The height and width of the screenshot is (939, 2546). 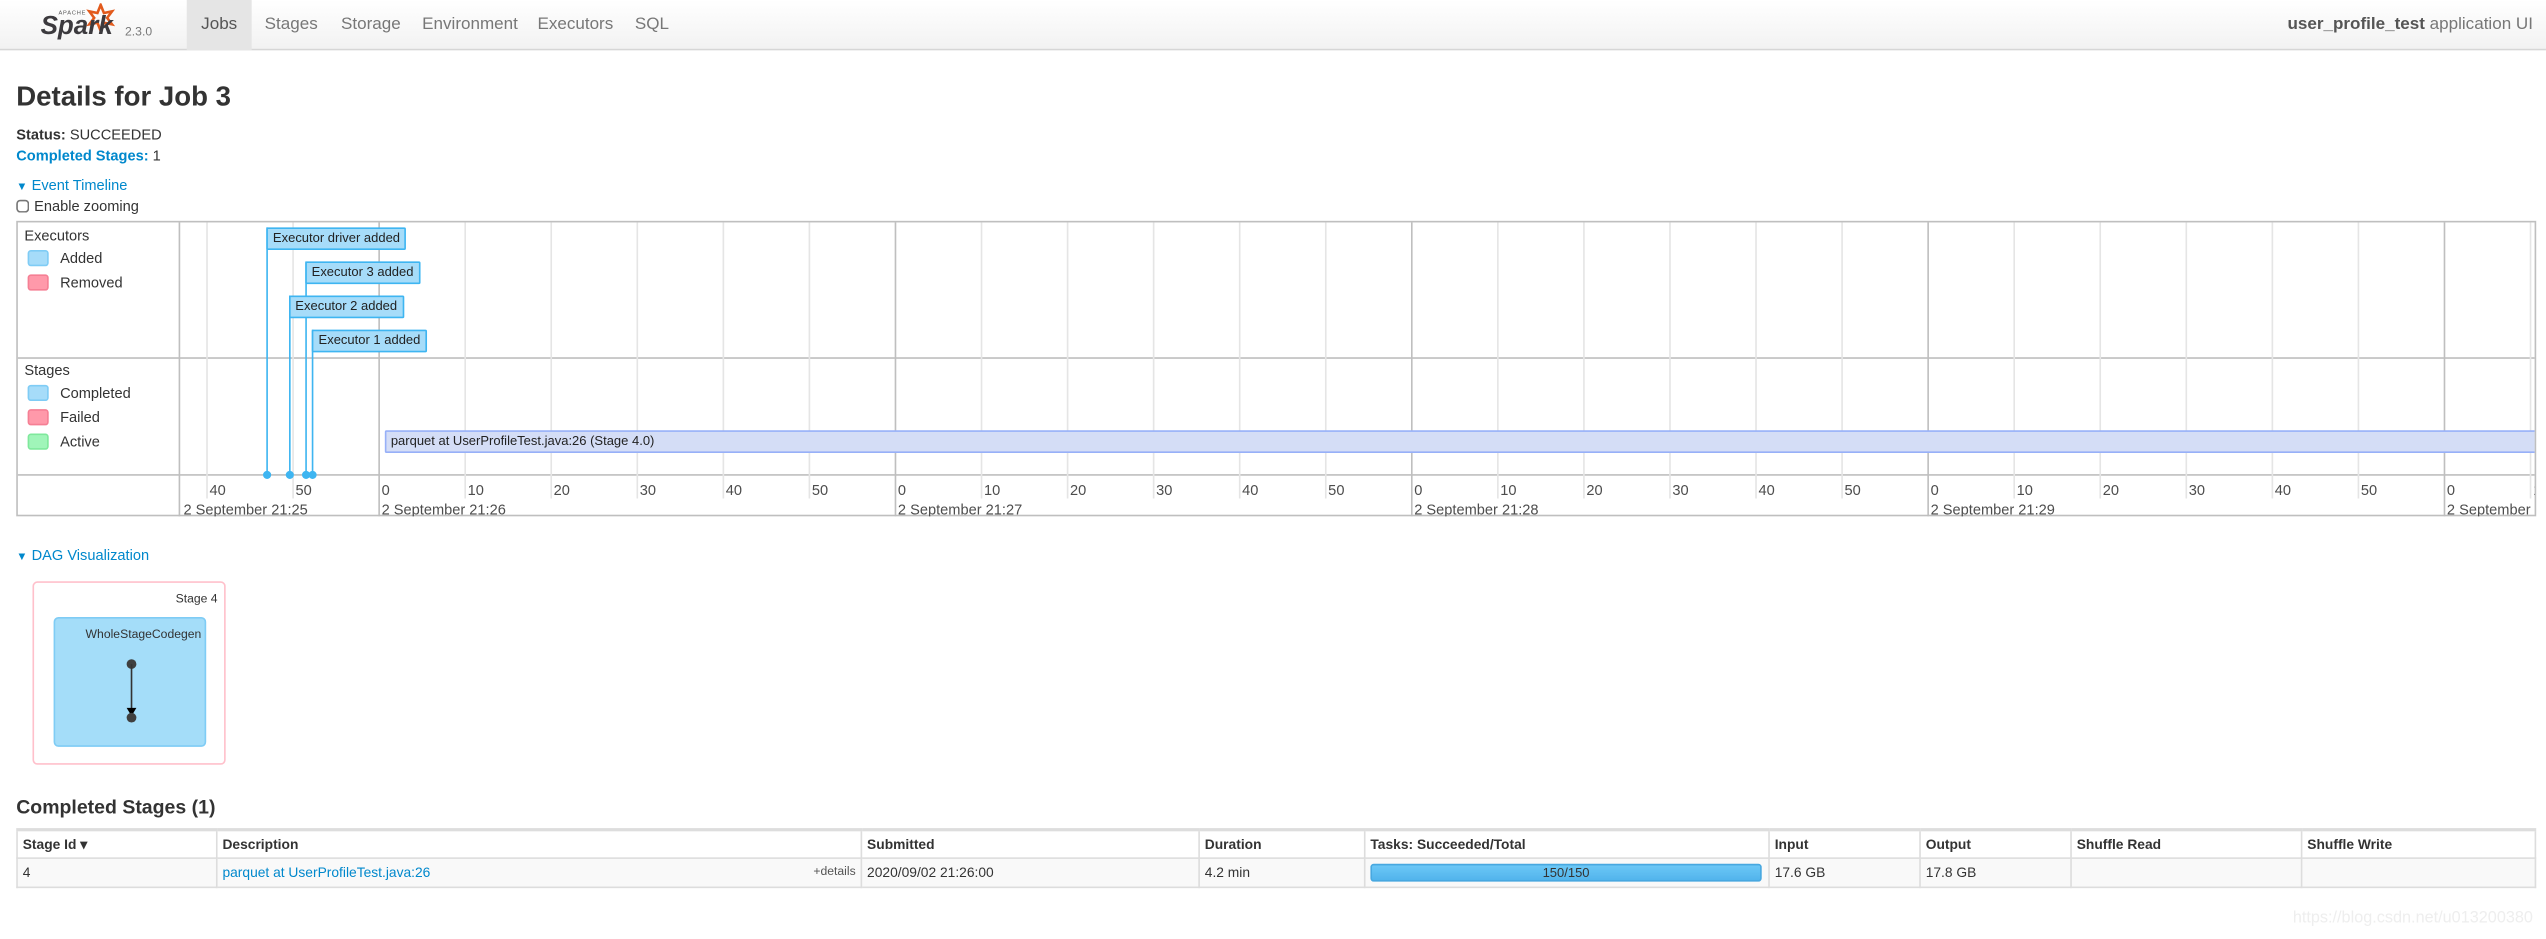 What do you see at coordinates (1844, 872) in the screenshot?
I see `input: 17.6 GB` at bounding box center [1844, 872].